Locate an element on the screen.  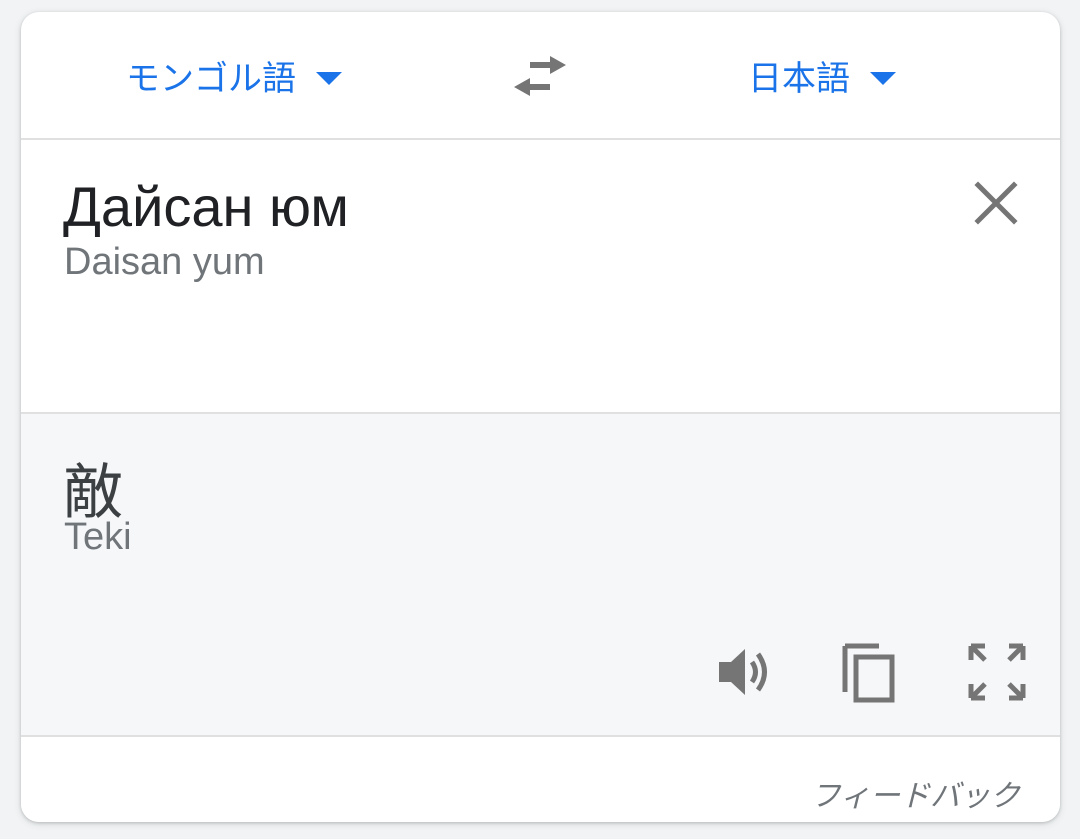
swap-icon is located at coordinates (540, 76).